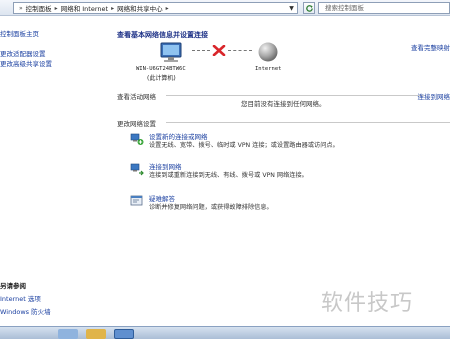 The height and width of the screenshot is (339, 450). What do you see at coordinates (137, 169) in the screenshot?
I see `connect-network-icon` at bounding box center [137, 169].